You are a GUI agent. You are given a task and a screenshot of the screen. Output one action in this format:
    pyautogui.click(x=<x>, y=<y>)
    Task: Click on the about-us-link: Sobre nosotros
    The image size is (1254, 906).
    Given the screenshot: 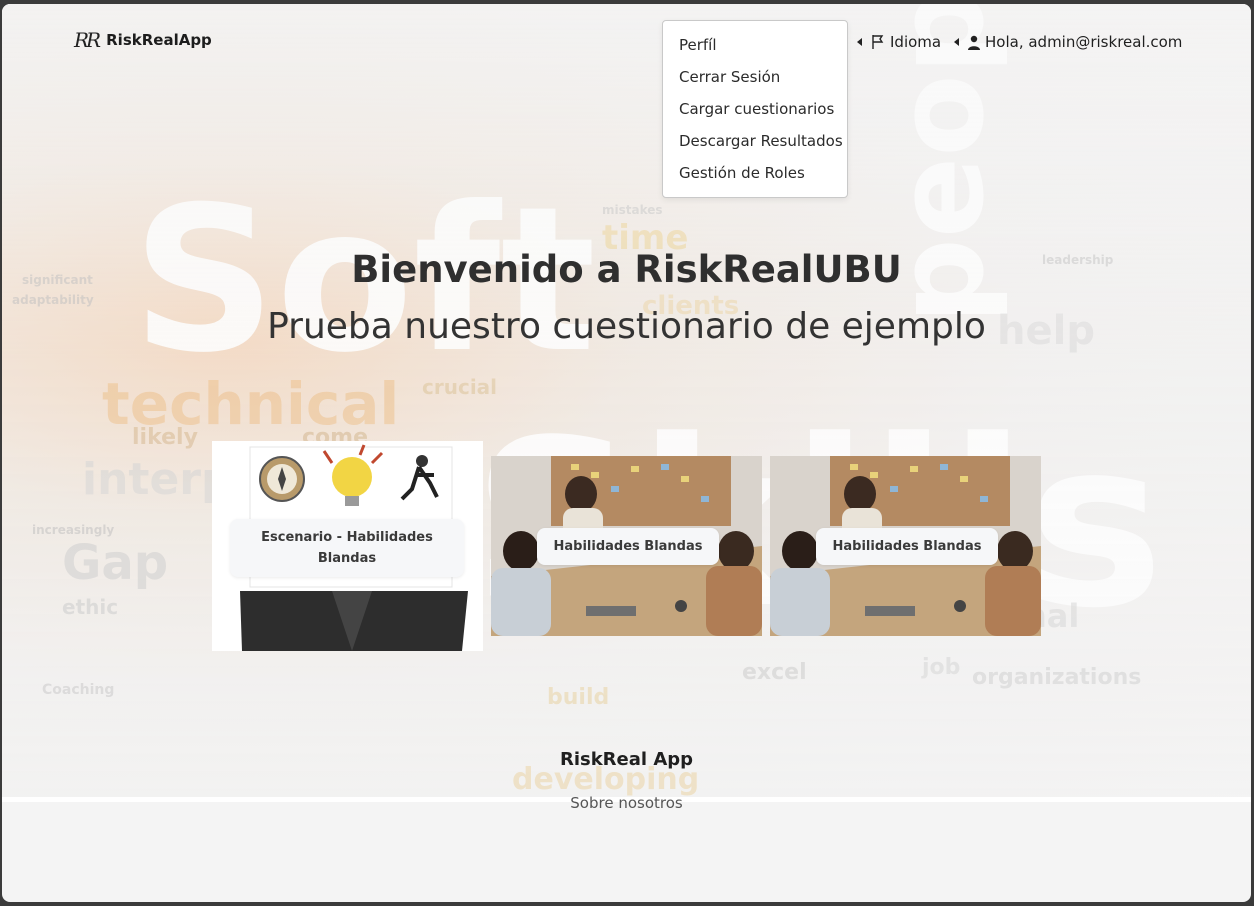 What is the action you would take?
    pyautogui.click(x=626, y=803)
    